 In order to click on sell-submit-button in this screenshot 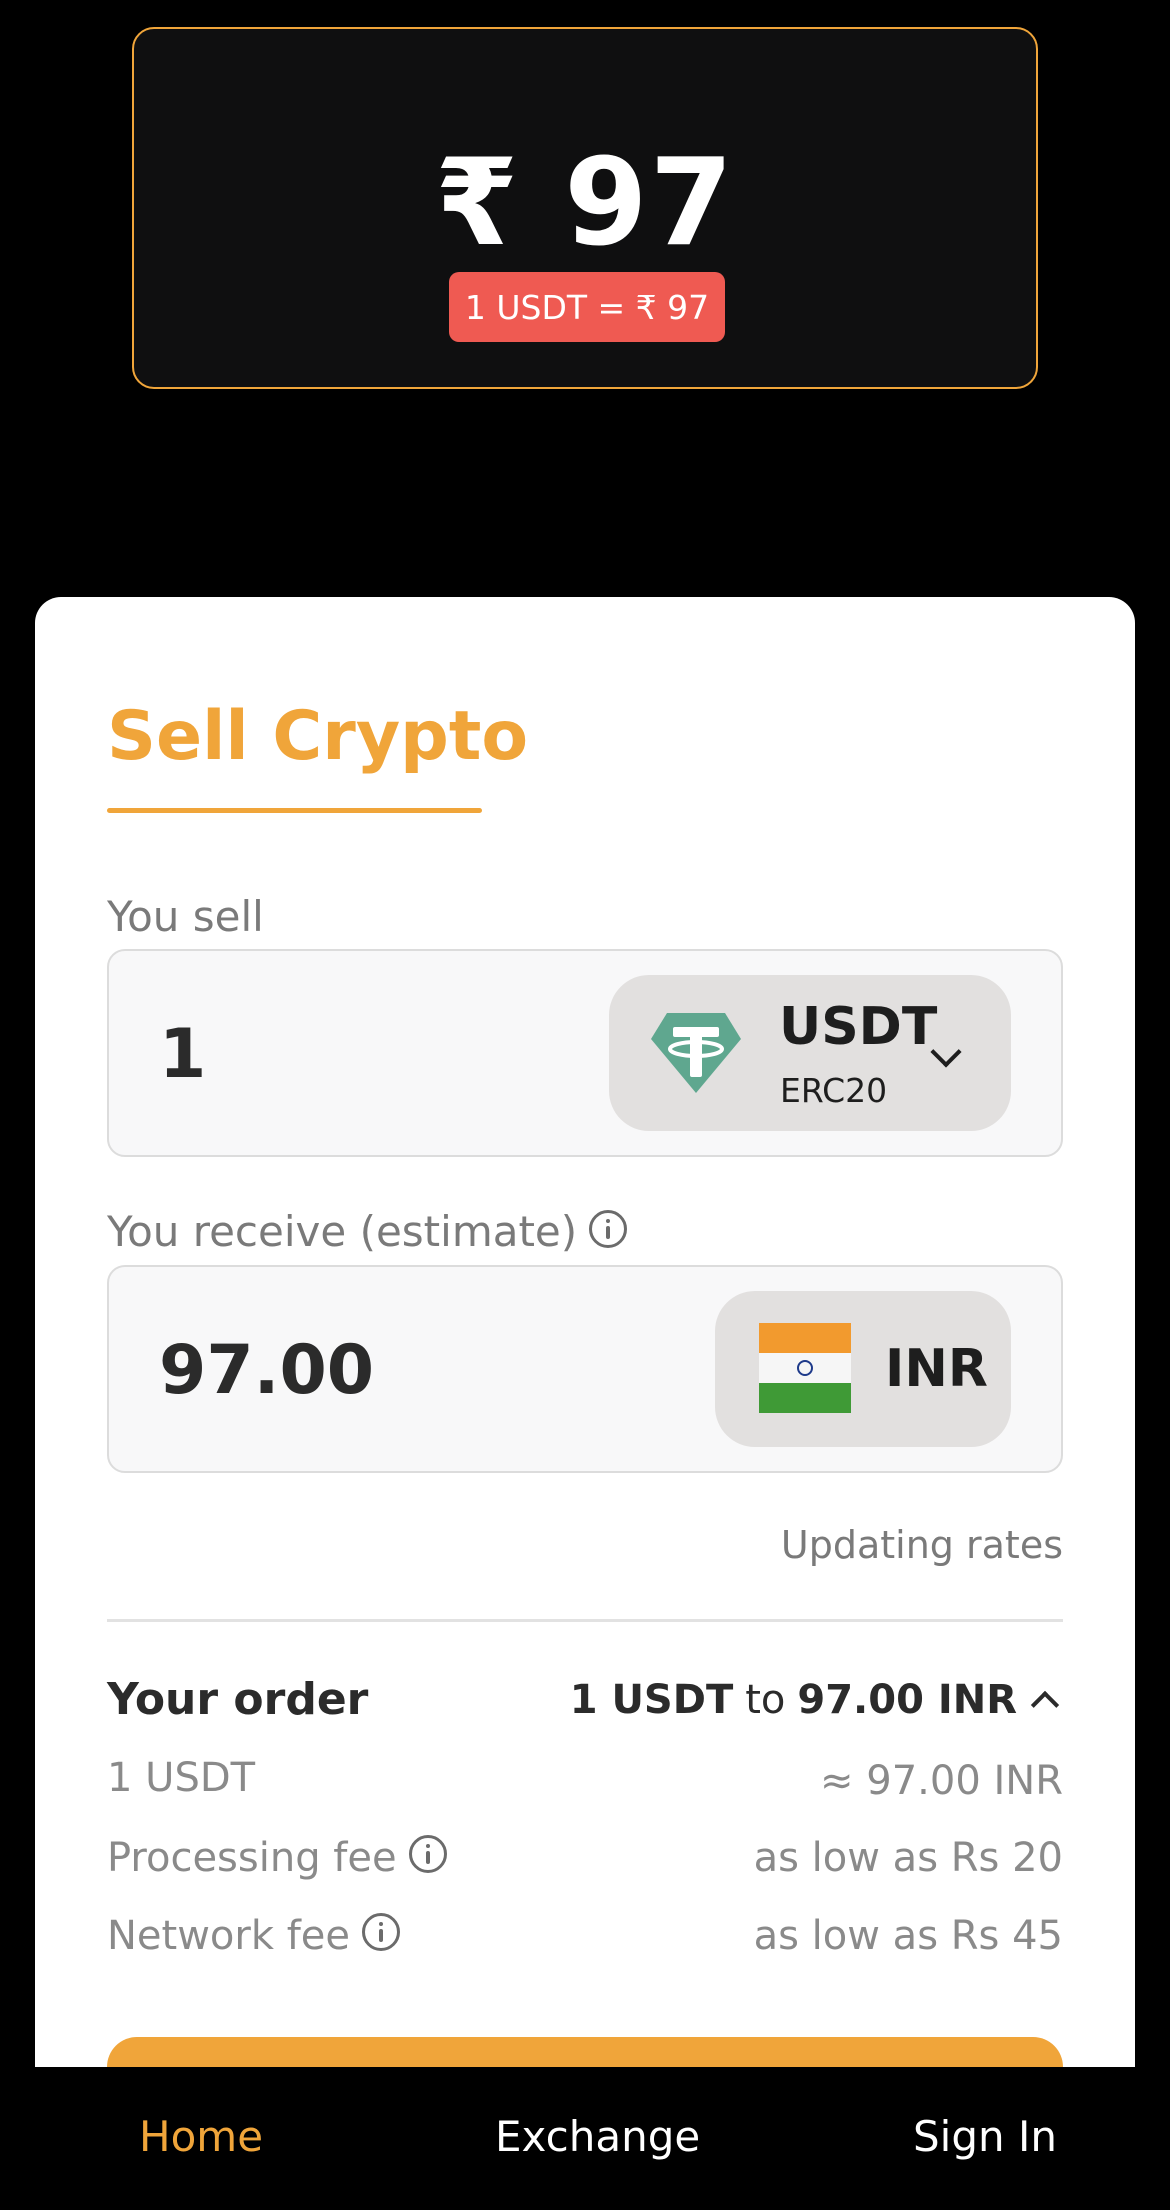, I will do `click(585, 2052)`.